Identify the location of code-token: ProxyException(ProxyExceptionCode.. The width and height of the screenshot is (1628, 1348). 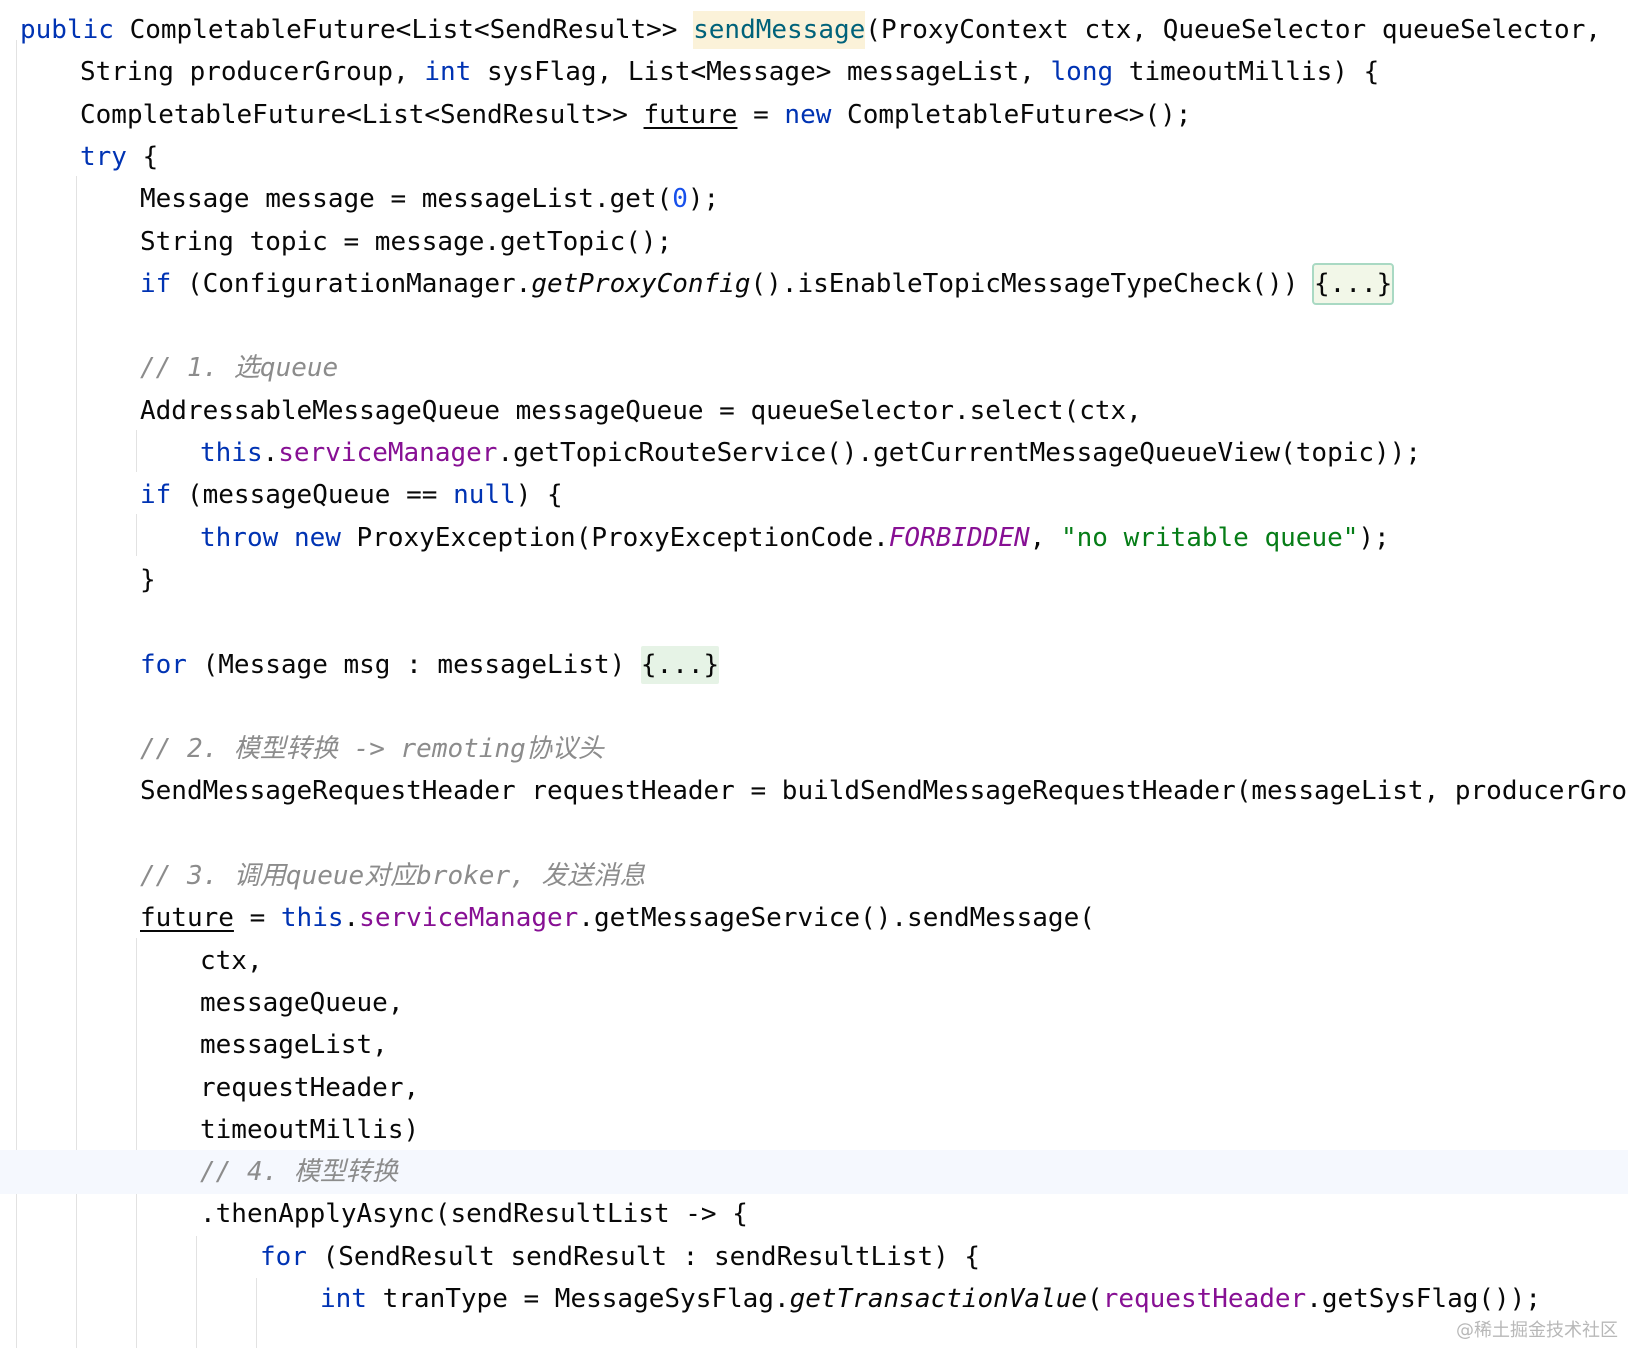
(614, 537).